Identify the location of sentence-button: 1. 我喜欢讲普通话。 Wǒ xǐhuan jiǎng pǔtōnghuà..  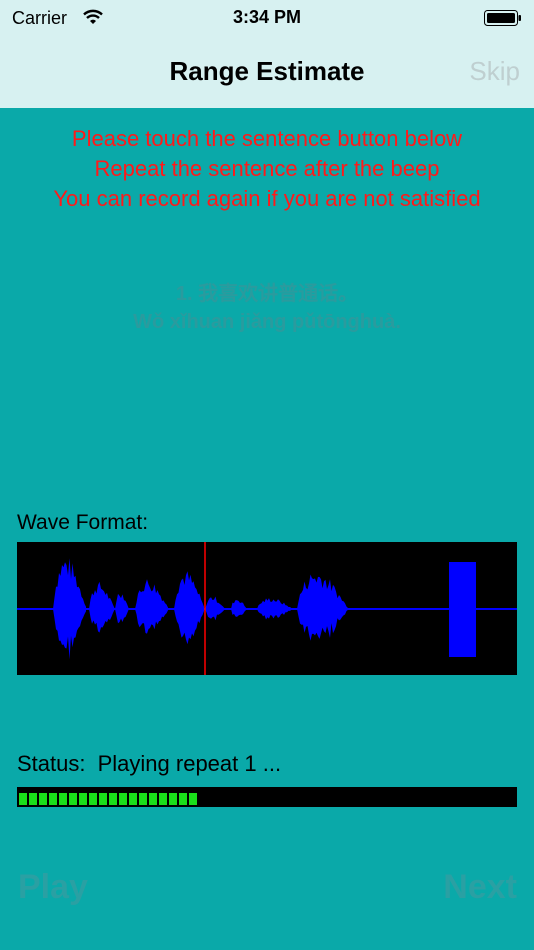
(267, 308).